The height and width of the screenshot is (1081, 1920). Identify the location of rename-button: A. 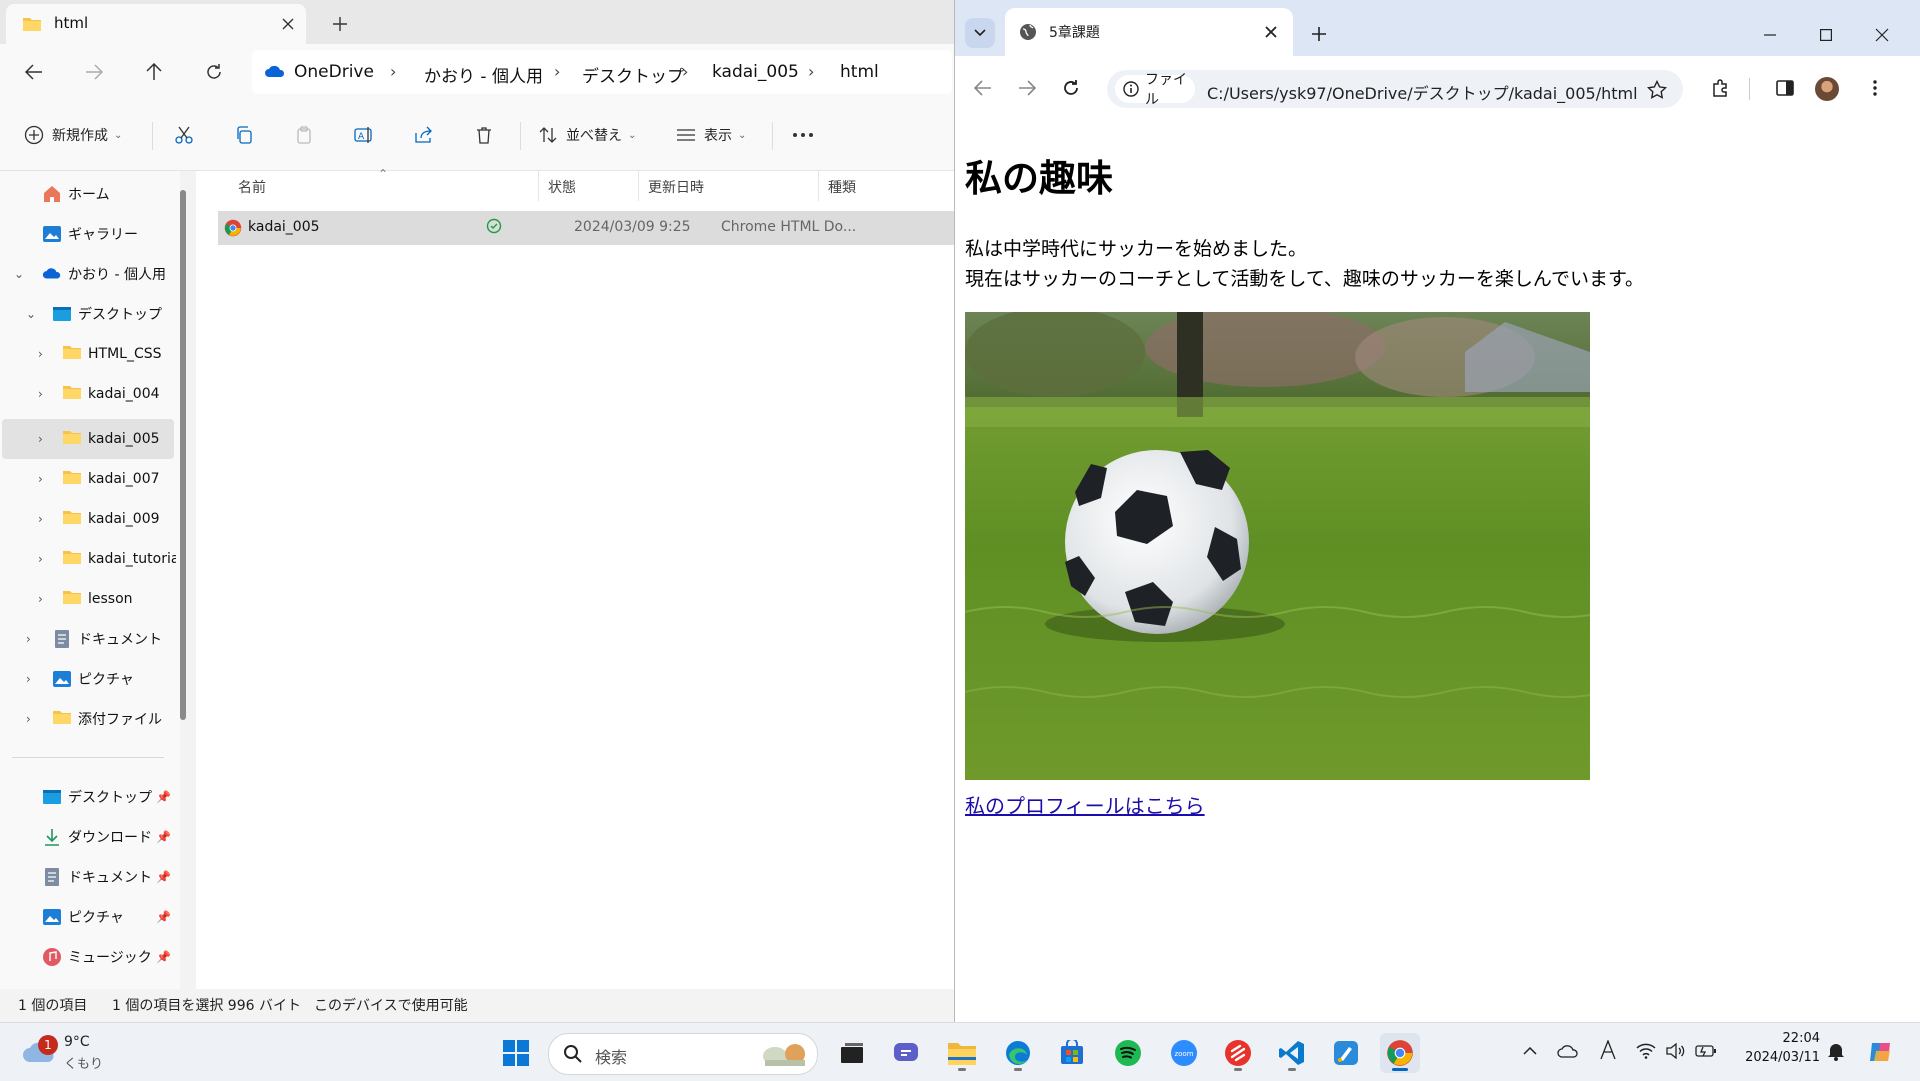
(368, 135).